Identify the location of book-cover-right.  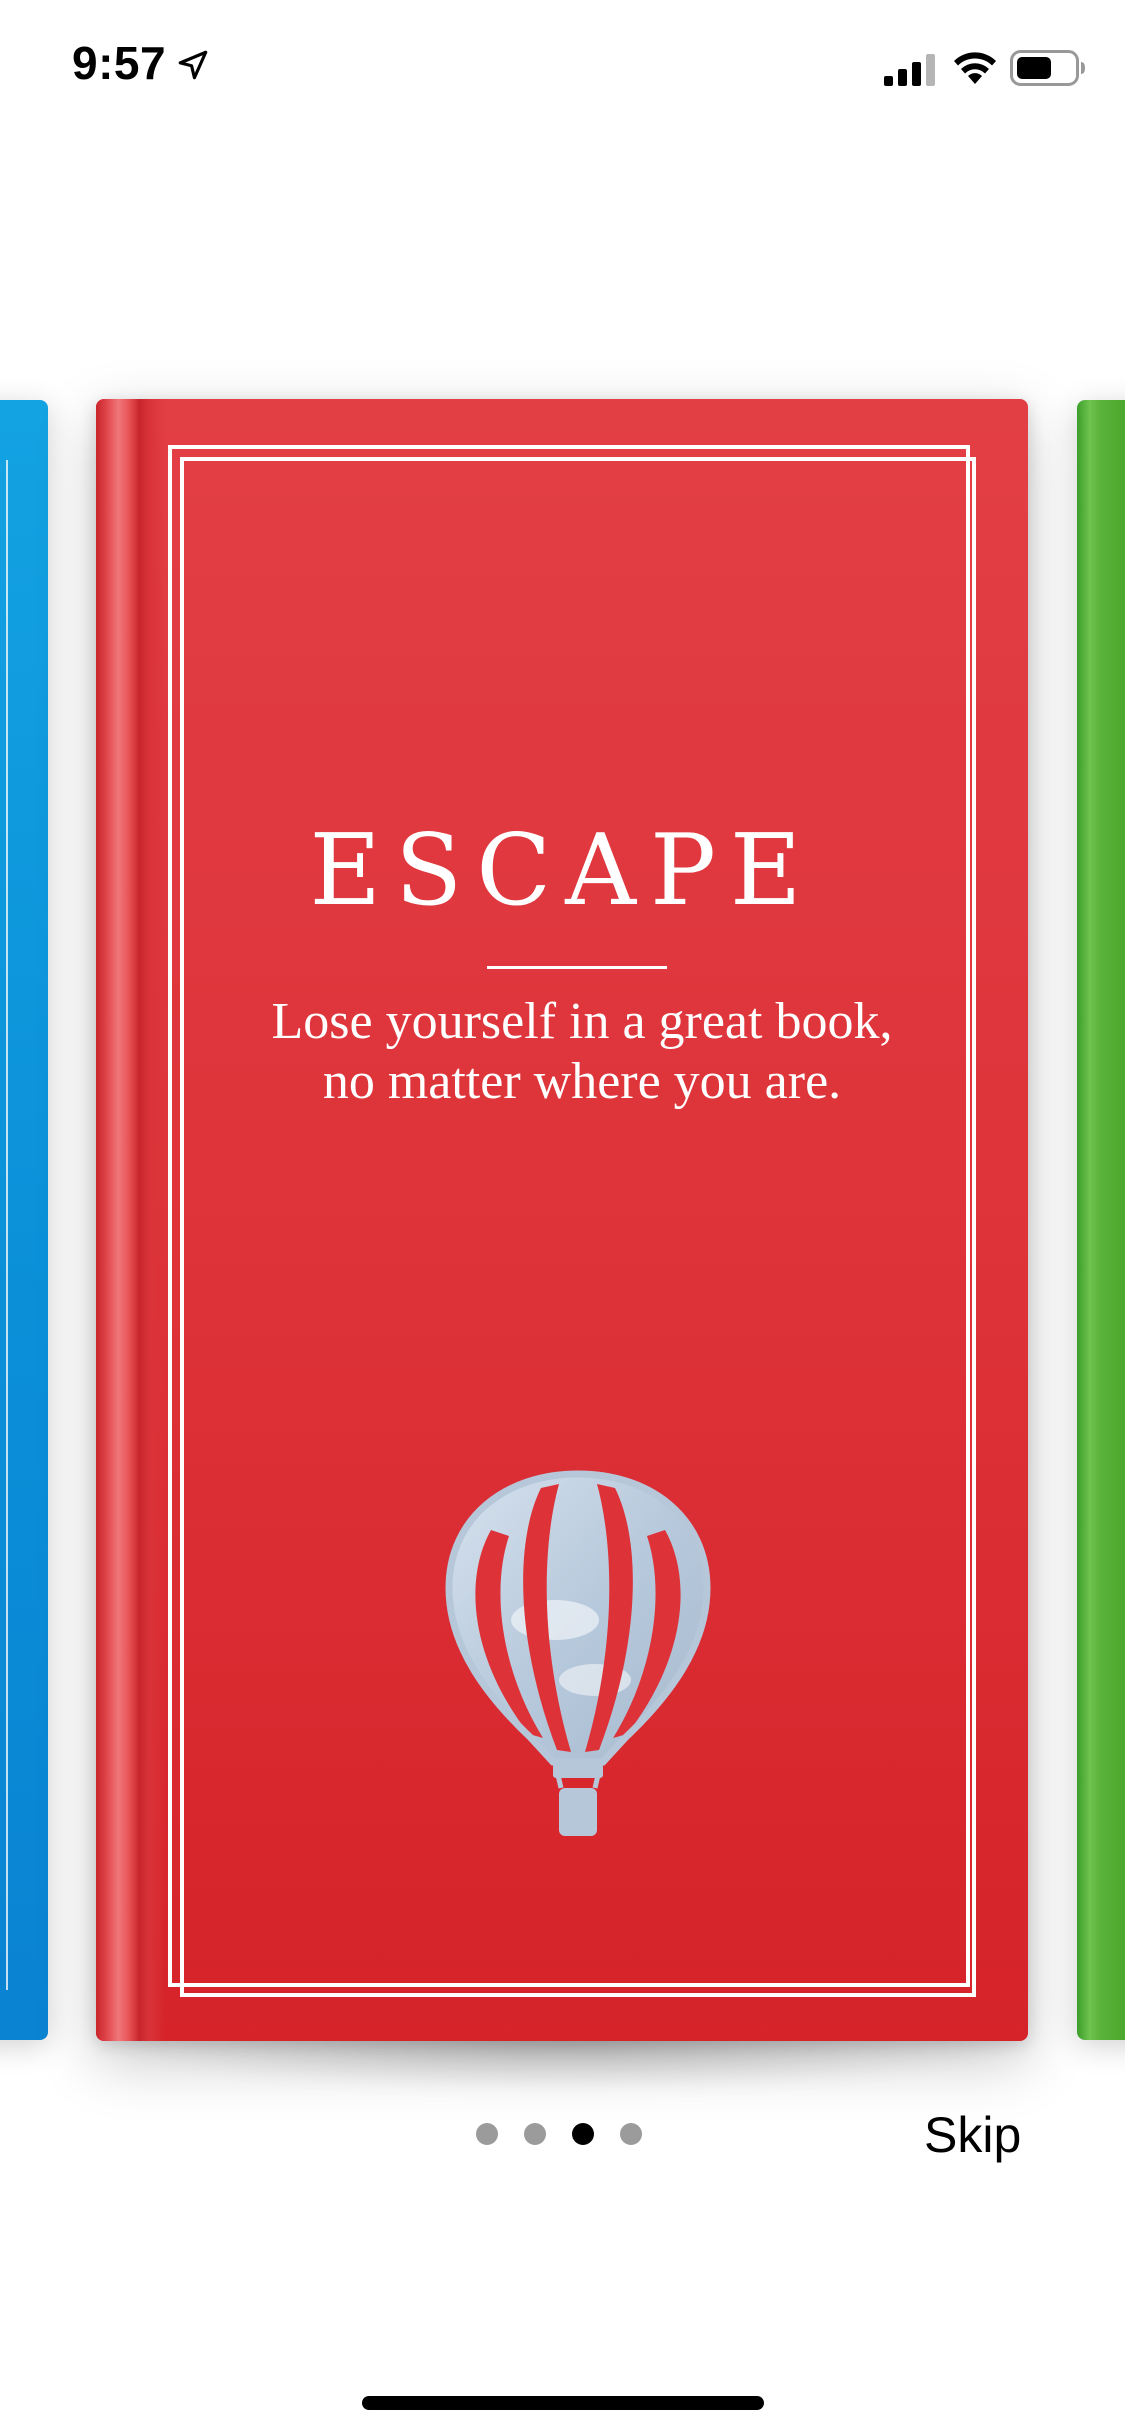
(1101, 1220).